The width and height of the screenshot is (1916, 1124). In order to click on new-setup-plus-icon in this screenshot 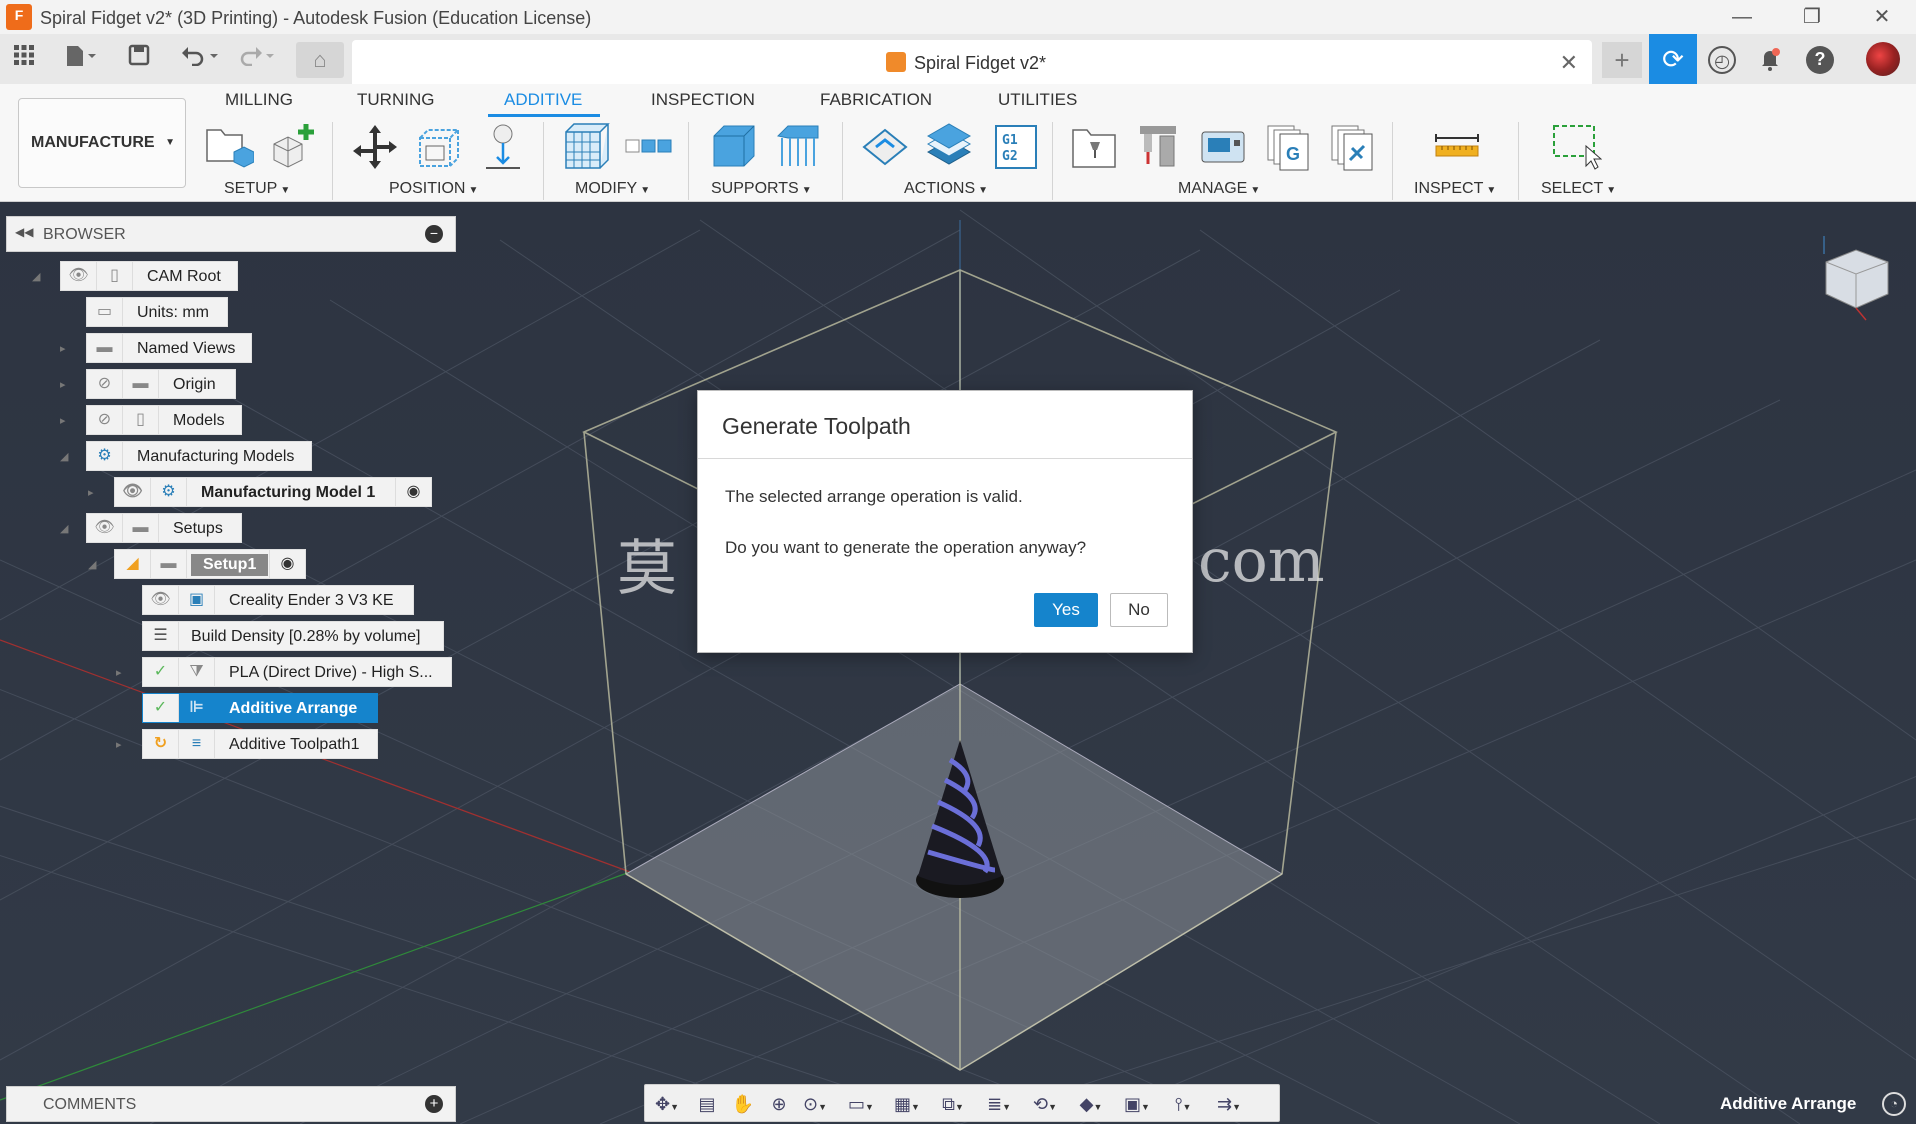, I will do `click(295, 147)`.